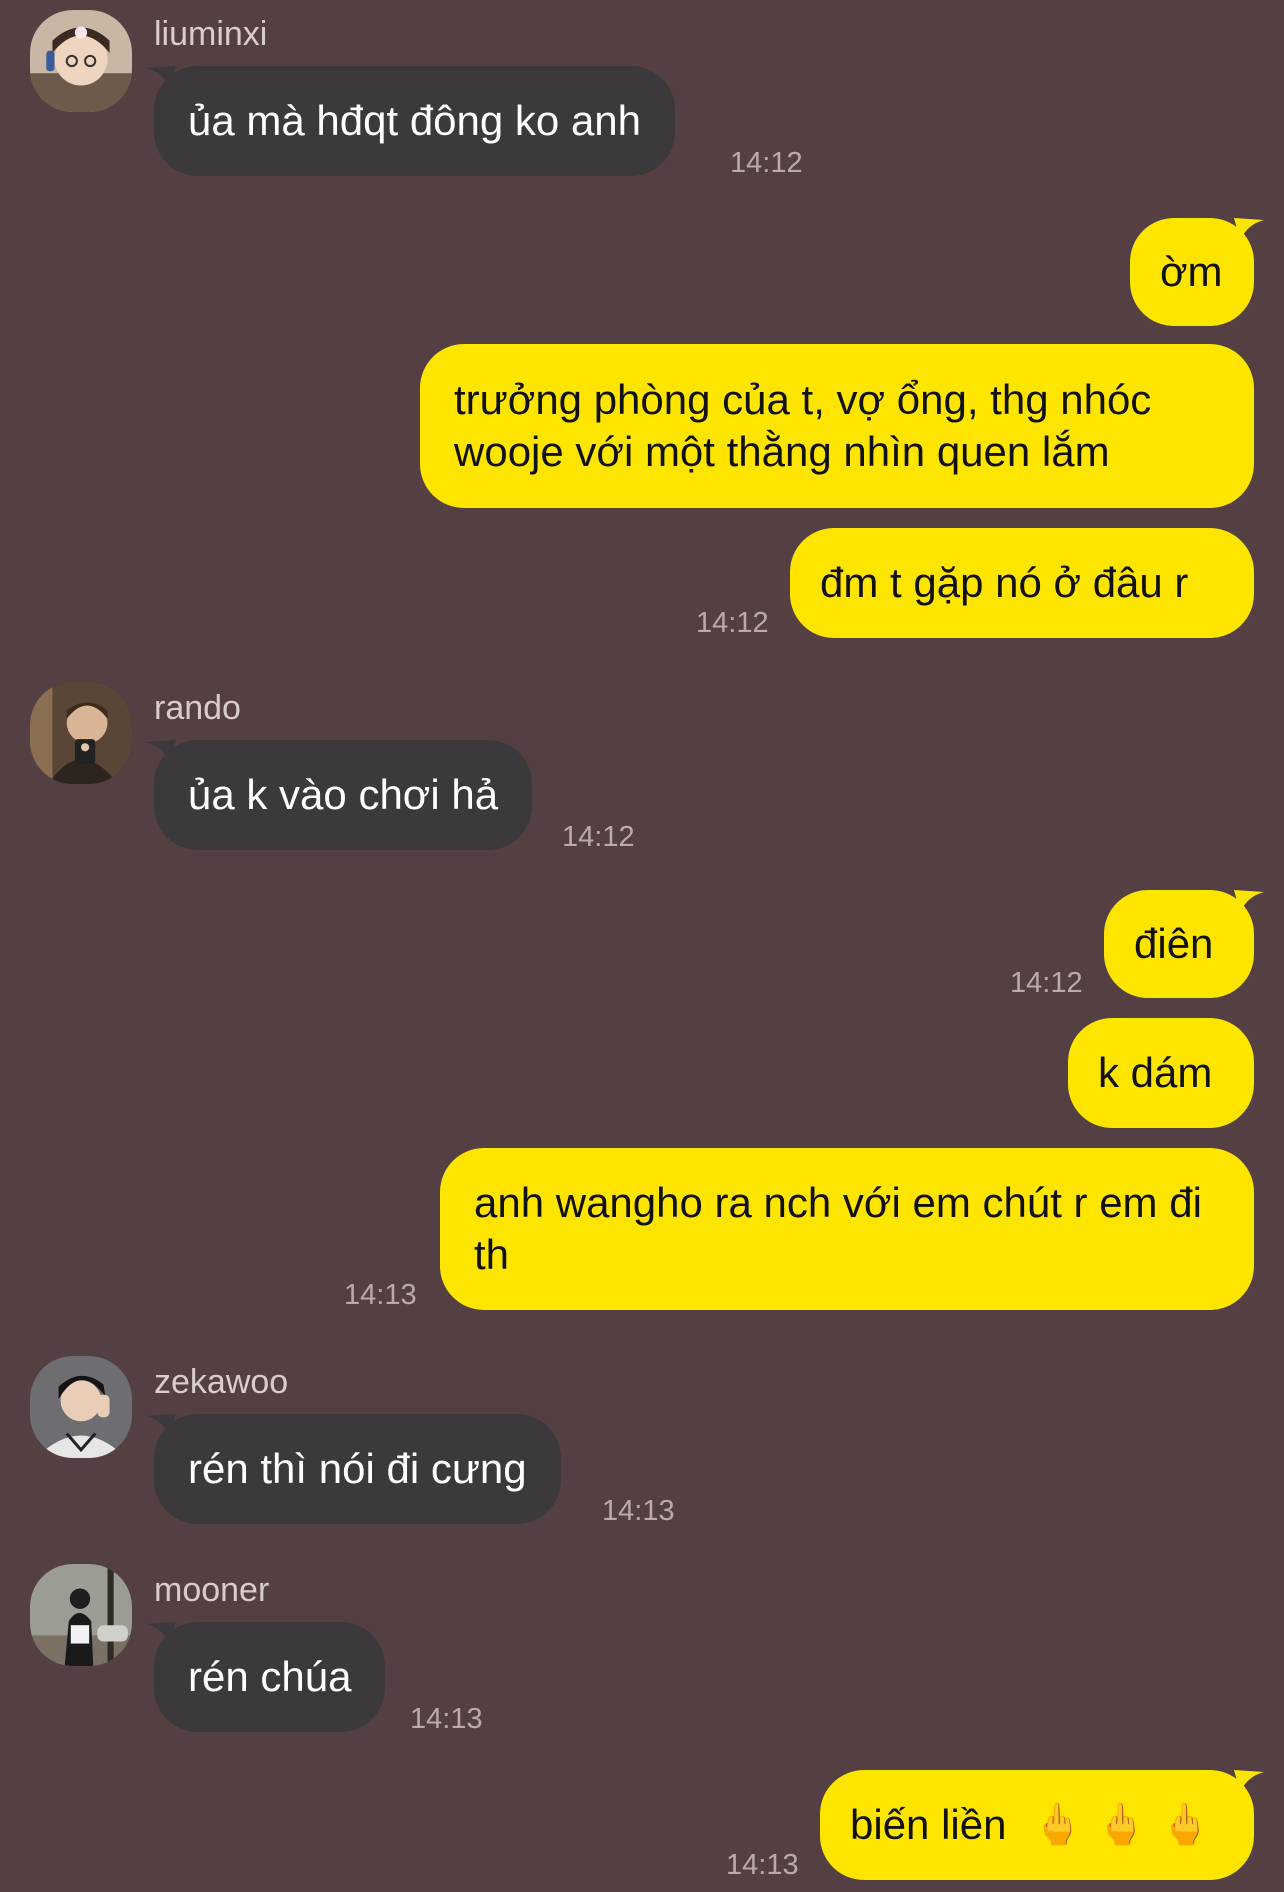 The image size is (1284, 1892). What do you see at coordinates (81, 1615) in the screenshot?
I see `avatar-mooner-icon` at bounding box center [81, 1615].